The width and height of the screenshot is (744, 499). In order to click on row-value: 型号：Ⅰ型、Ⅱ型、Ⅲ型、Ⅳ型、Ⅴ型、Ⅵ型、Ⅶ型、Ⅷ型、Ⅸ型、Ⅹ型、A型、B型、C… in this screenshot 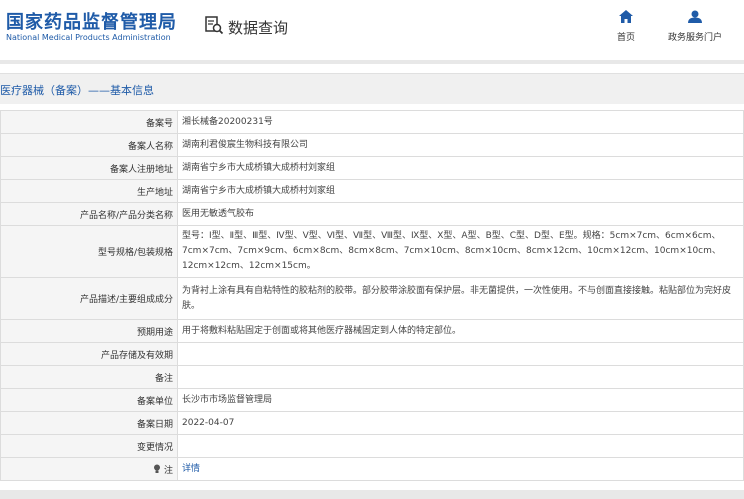, I will do `click(460, 251)`.